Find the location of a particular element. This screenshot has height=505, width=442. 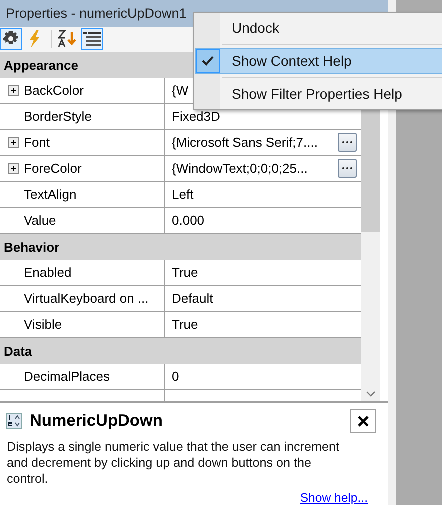

sort-icon is located at coordinates (68, 39).